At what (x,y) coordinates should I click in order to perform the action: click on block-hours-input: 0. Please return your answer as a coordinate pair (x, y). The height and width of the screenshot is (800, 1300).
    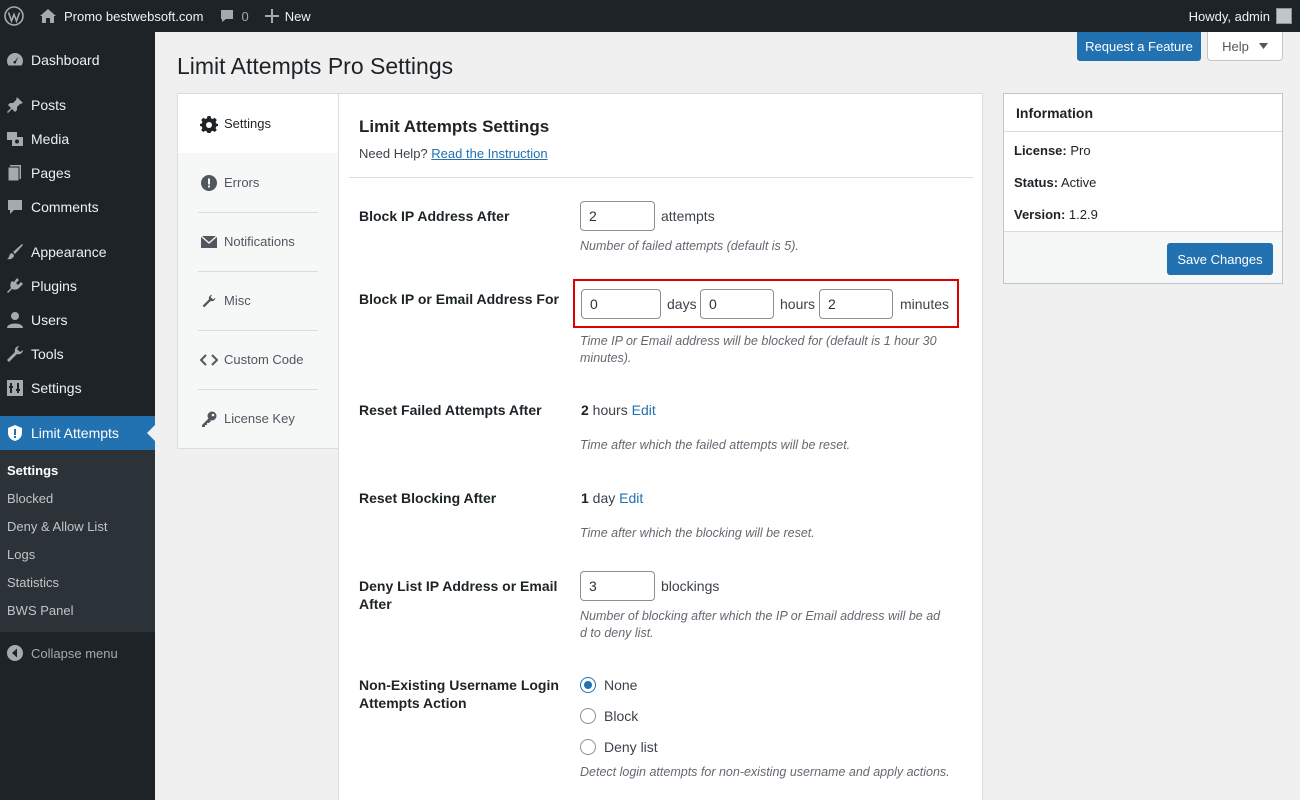
    Looking at the image, I should click on (737, 304).